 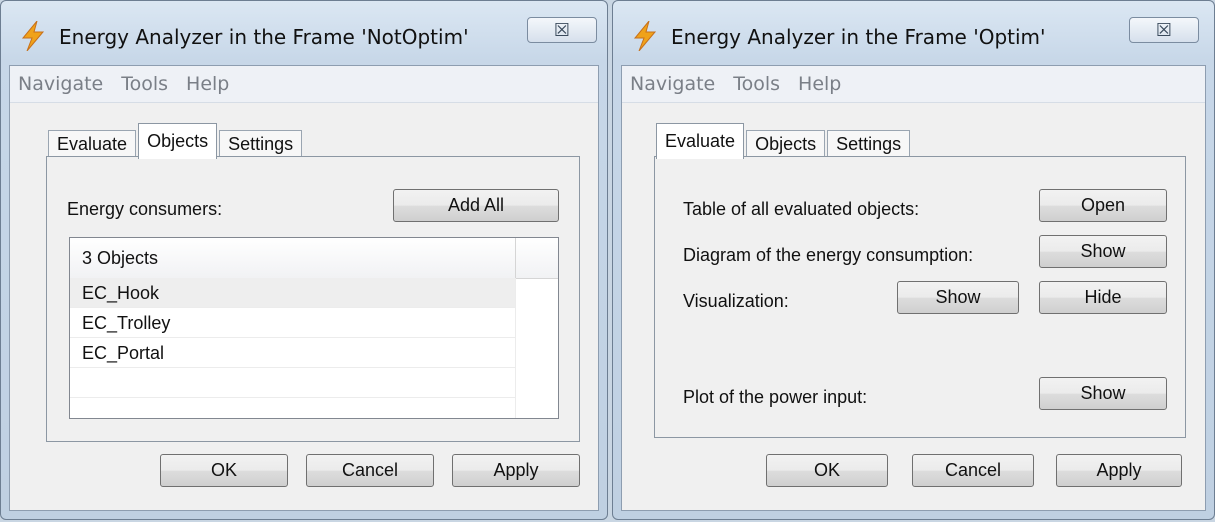 What do you see at coordinates (1103, 297) in the screenshot?
I see `hide-visualization-button: Hide` at bounding box center [1103, 297].